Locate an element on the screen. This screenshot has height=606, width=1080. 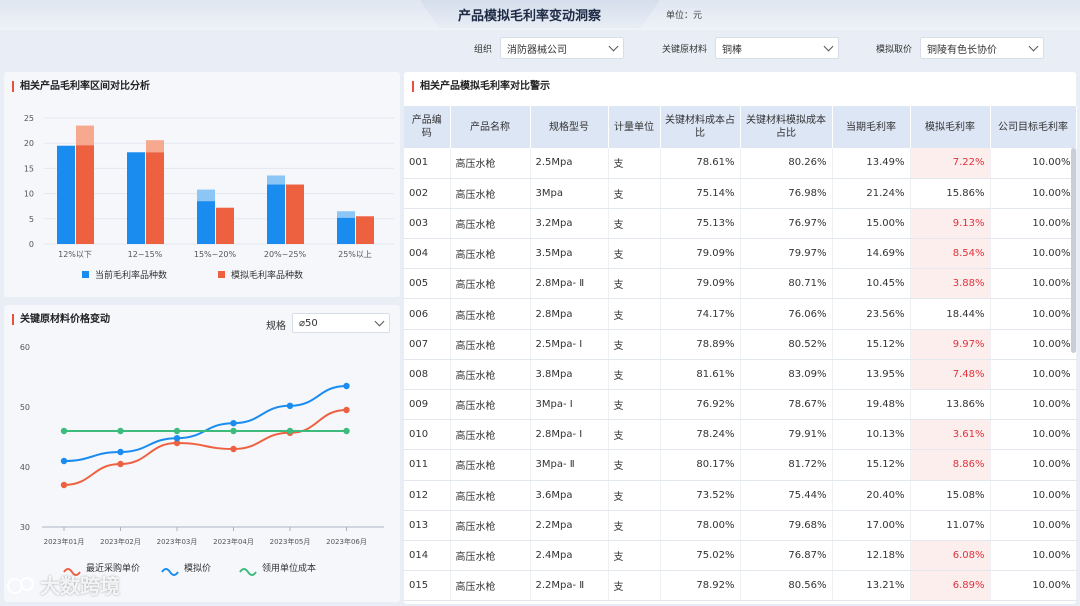
table-cell: 78.00% is located at coordinates (700, 525).